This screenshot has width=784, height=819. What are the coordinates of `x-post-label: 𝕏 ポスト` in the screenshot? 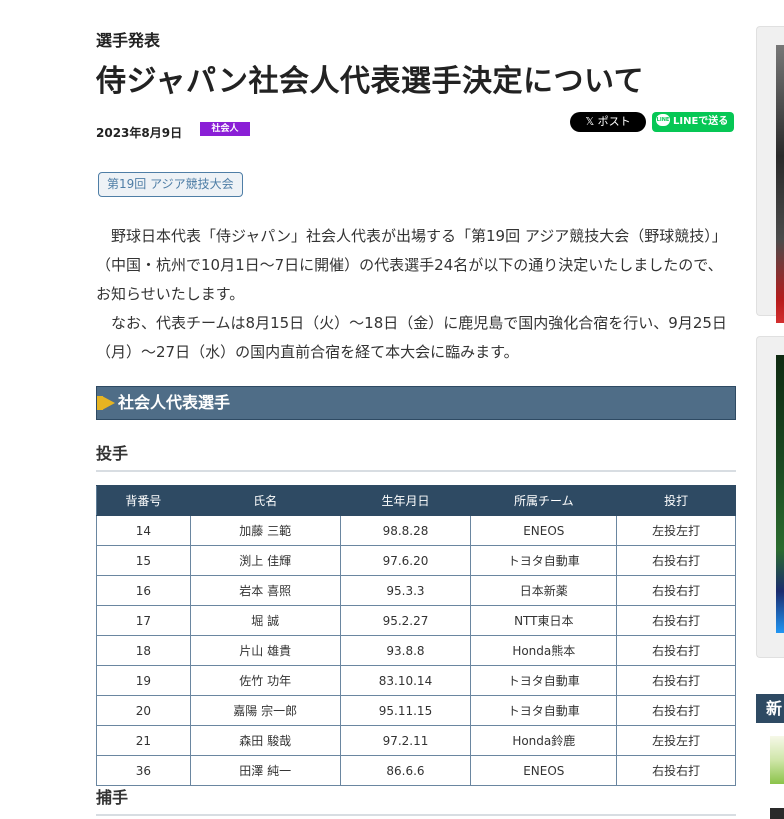 It's located at (608, 121).